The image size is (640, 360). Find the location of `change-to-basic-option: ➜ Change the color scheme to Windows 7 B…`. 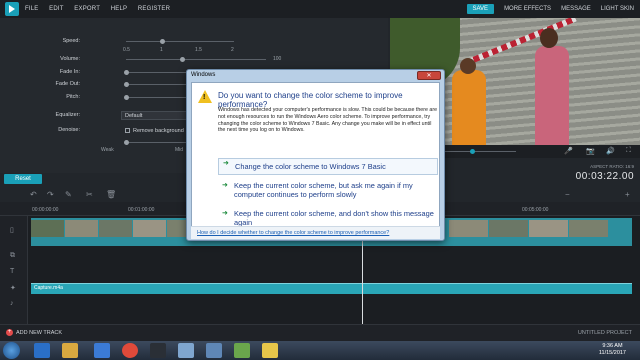

change-to-basic-option: ➜ Change the color scheme to Windows 7 B… is located at coordinates (328, 166).